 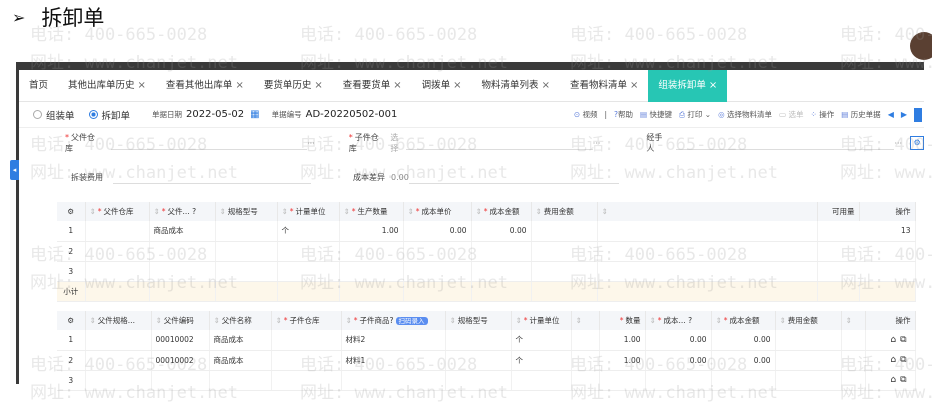 What do you see at coordinates (311, 143) in the screenshot?
I see `parent-warehouse-picker: ···` at bounding box center [311, 143].